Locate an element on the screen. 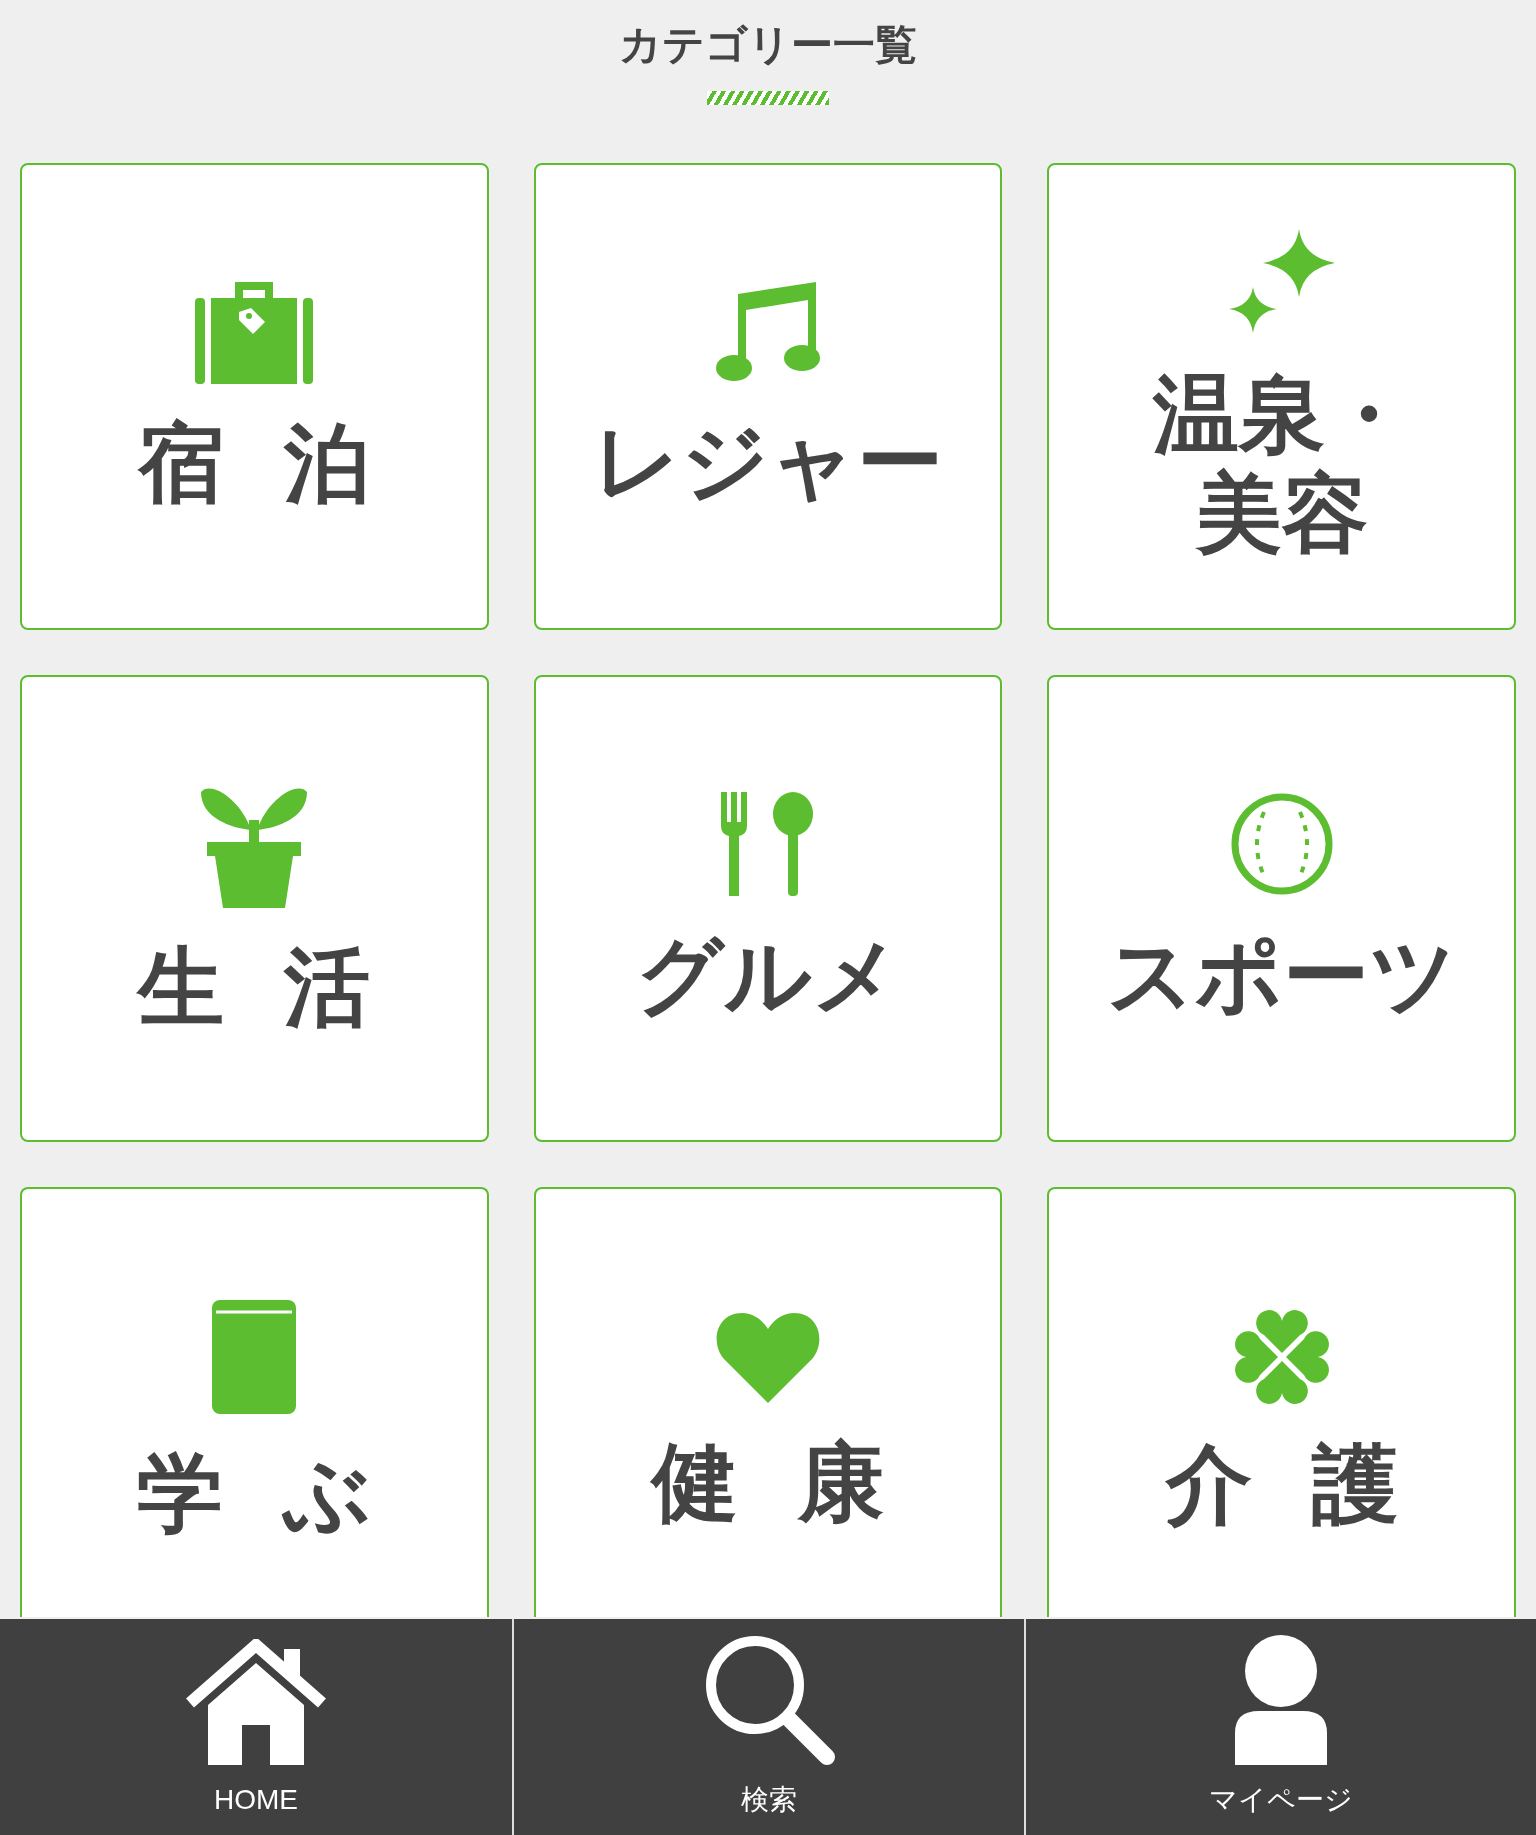 Image resolution: width=1536 pixels, height=1835 pixels. page-title: カテゴリー一覧 is located at coordinates (768, 45).